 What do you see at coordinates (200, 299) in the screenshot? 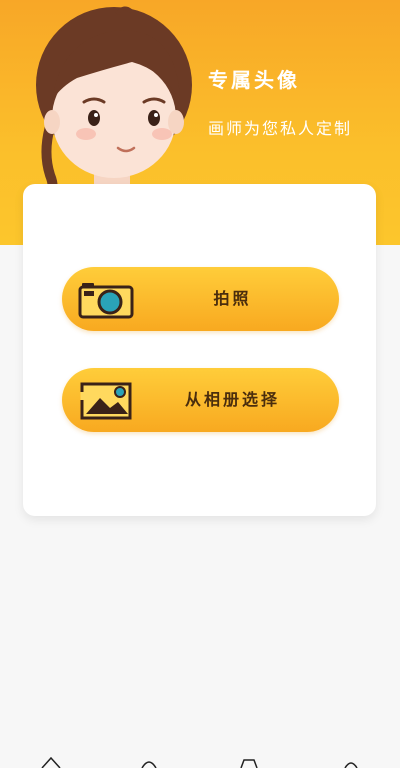
I see `take-photo-button: 拍照` at bounding box center [200, 299].